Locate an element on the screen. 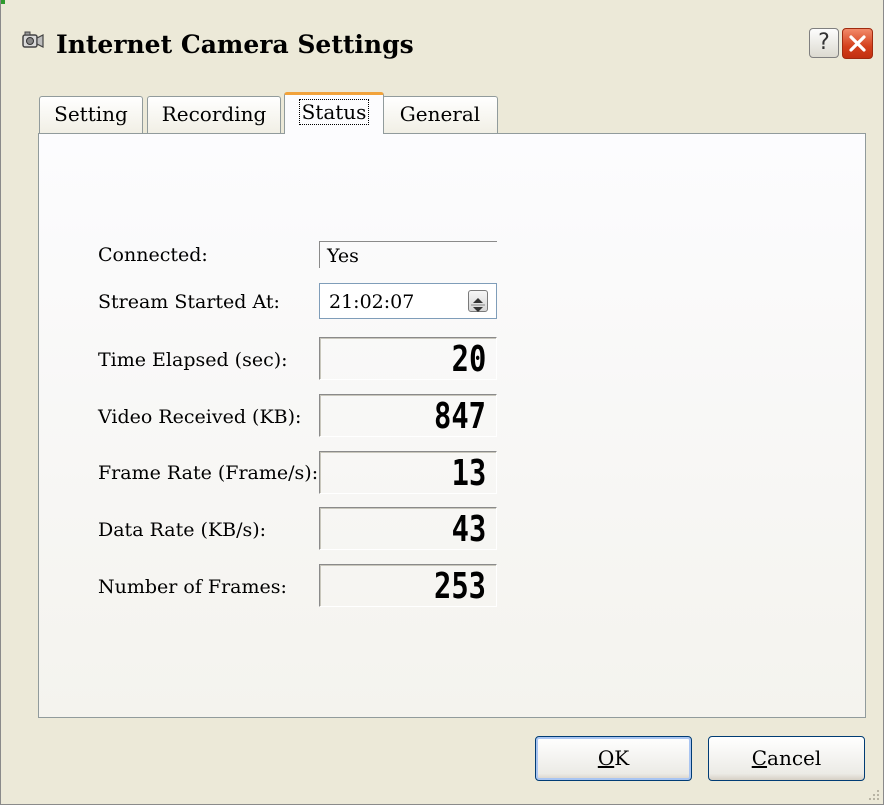 The height and width of the screenshot is (805, 884). tab-setting: Setting is located at coordinates (91, 114).